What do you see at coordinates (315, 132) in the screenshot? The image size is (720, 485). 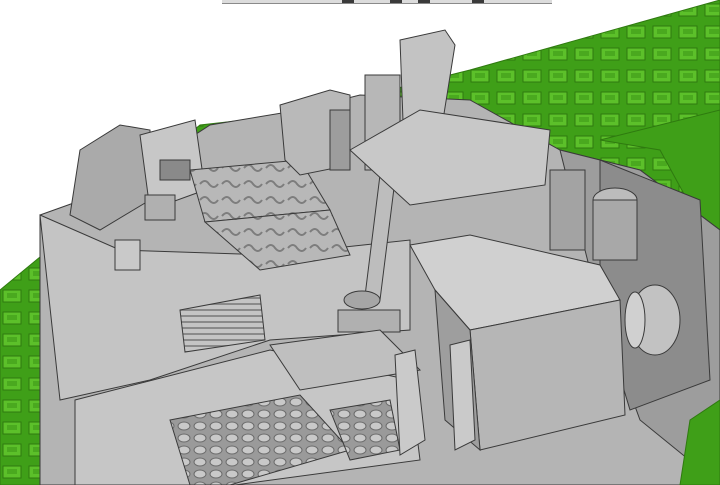 I see `rear-console` at bounding box center [315, 132].